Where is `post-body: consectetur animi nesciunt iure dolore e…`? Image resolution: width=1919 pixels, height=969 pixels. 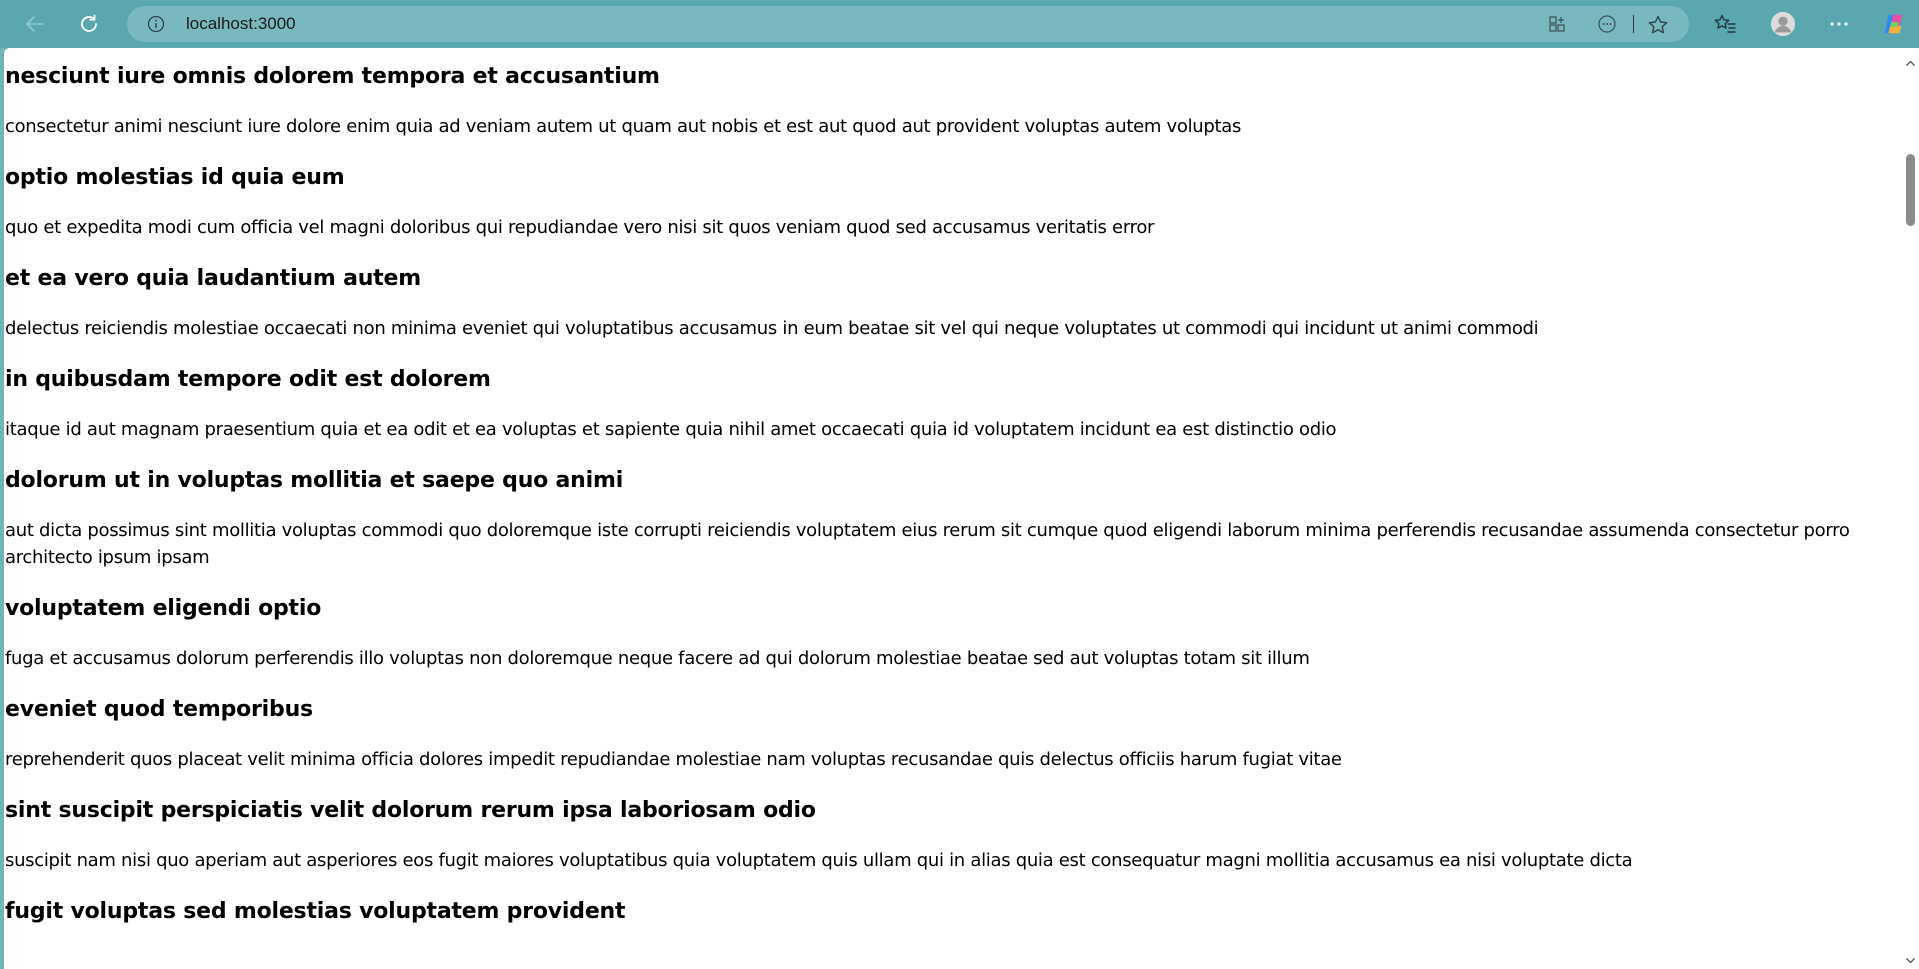 post-body: consectetur animi nesciunt iure dolore e… is located at coordinates (623, 126).